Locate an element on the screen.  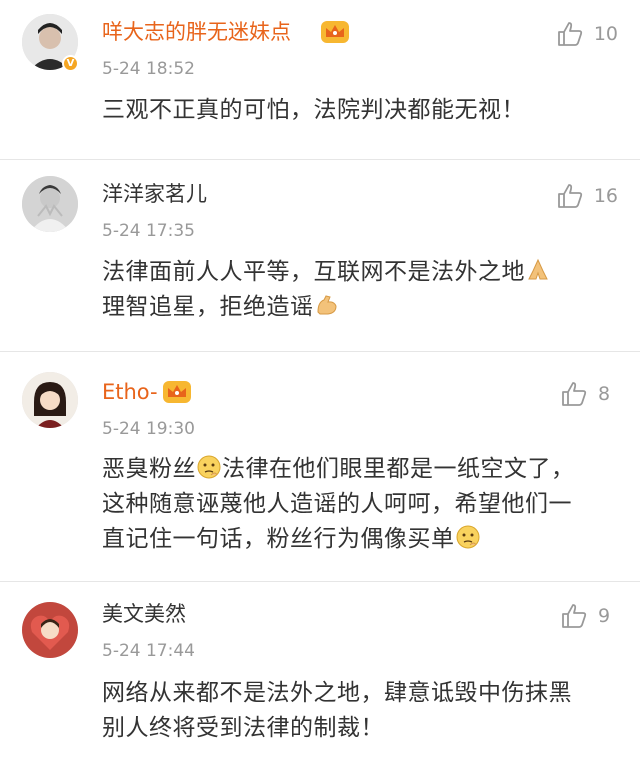
username: 咩大志的胖无迷妹点 is located at coordinates (196, 32).